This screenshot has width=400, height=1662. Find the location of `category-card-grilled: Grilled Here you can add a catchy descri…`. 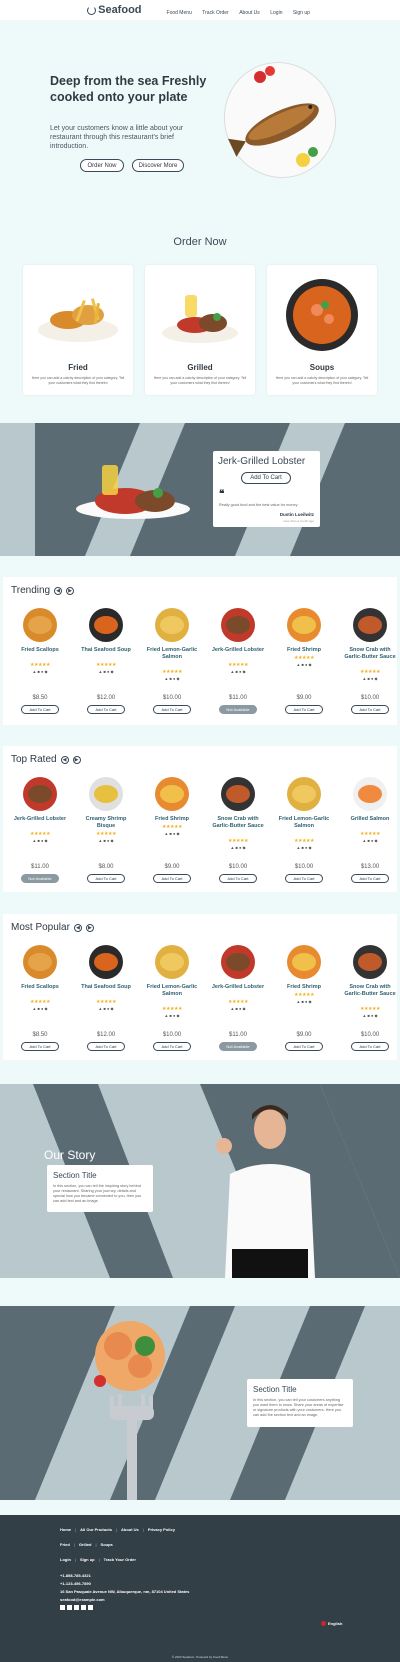

category-card-grilled: Grilled Here you can add a catchy descri… is located at coordinates (200, 330).